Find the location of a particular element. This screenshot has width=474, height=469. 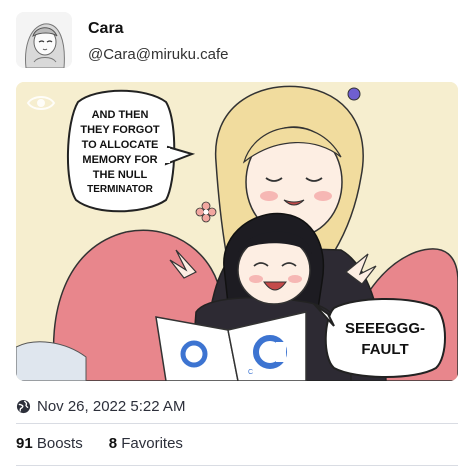

bubble-left-line-4: MEMORY FOR is located at coordinates (119, 160).